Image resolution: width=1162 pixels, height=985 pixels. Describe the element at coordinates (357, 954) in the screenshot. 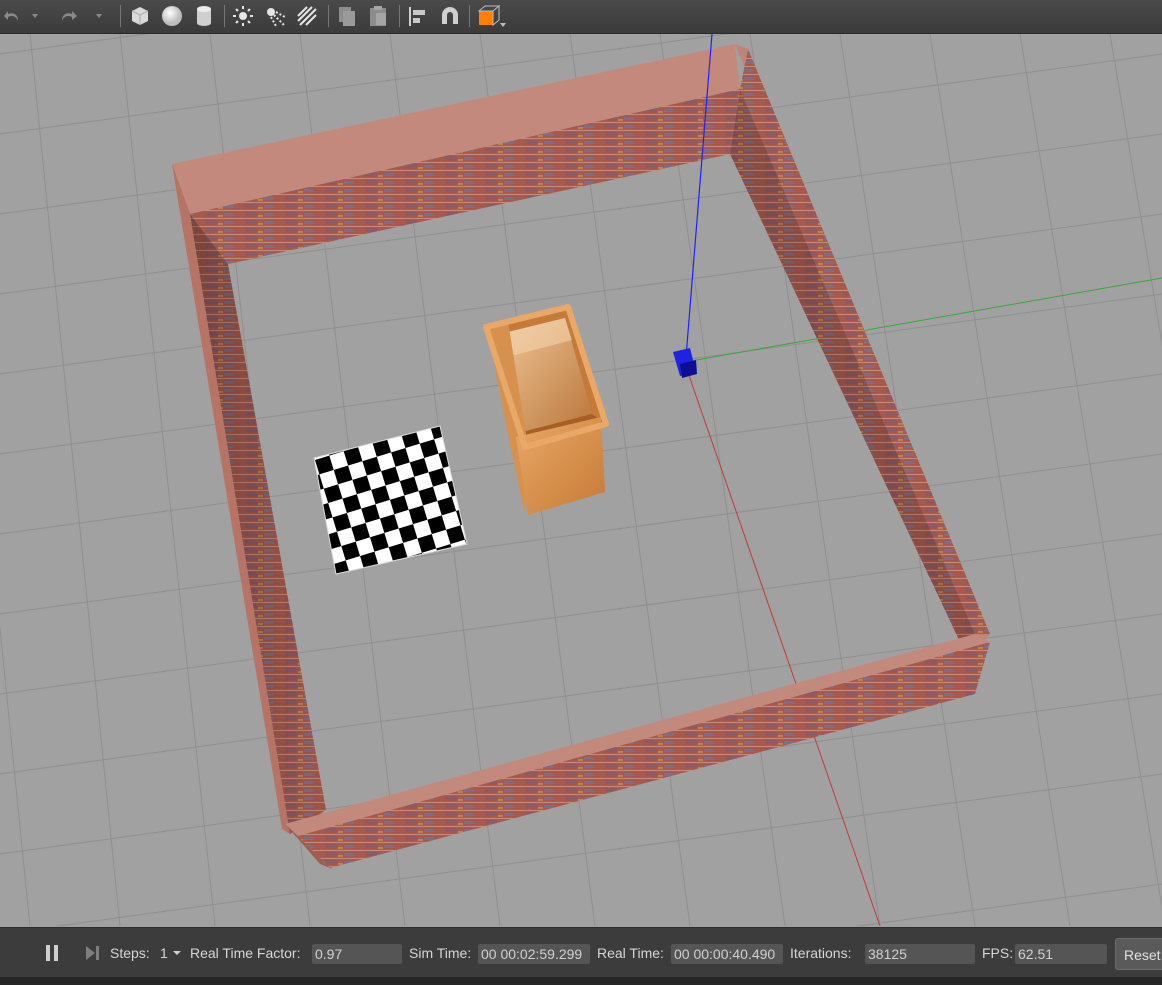

I see `real-time-factor-field: 0.97` at that location.